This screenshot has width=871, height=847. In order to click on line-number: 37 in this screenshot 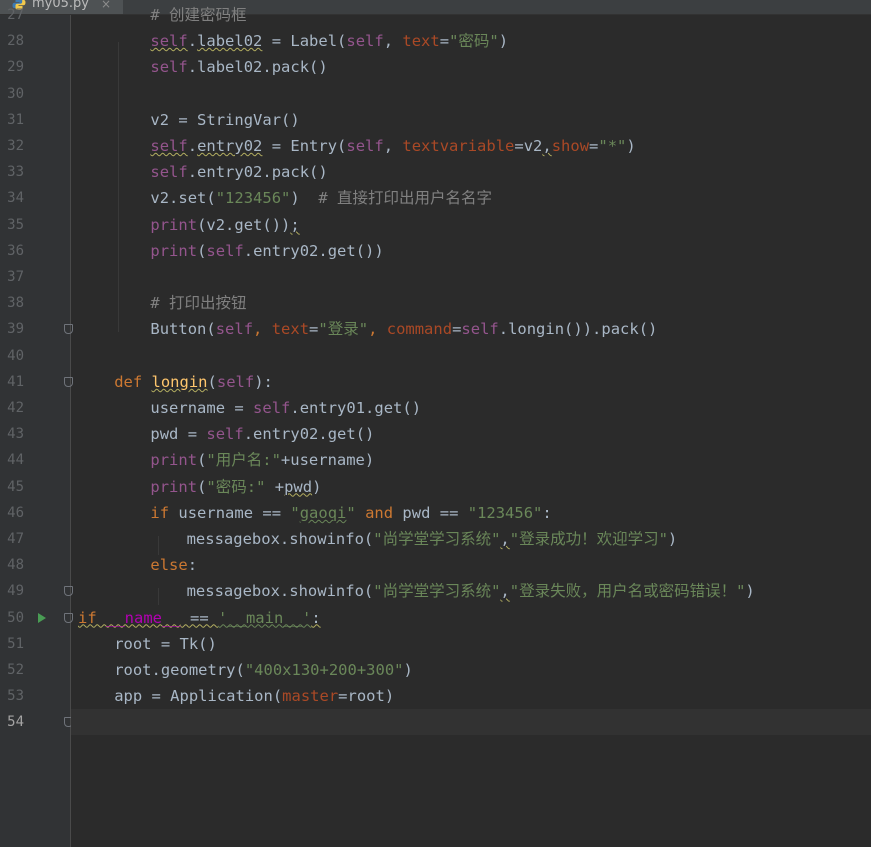, I will do `click(15, 277)`.